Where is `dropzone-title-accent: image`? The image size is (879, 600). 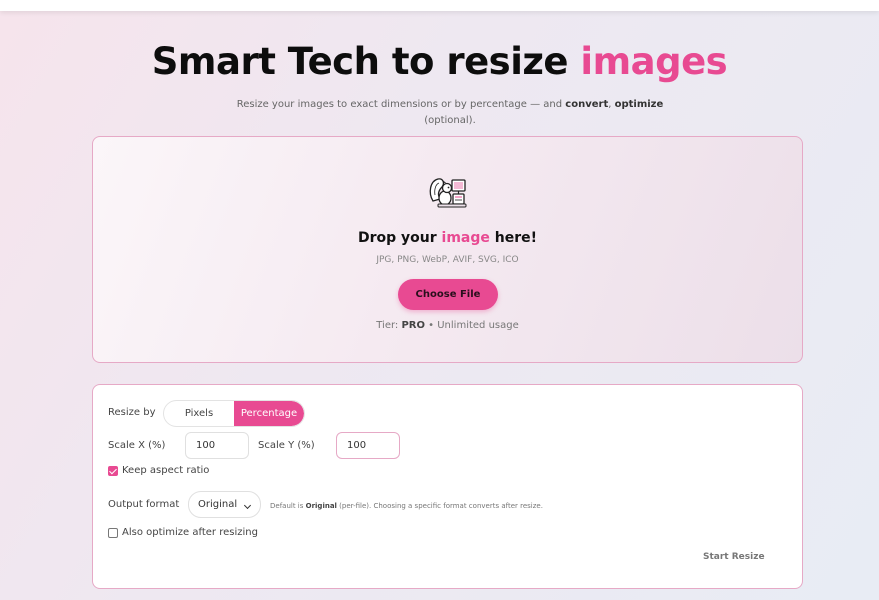 dropzone-title-accent: image is located at coordinates (465, 238).